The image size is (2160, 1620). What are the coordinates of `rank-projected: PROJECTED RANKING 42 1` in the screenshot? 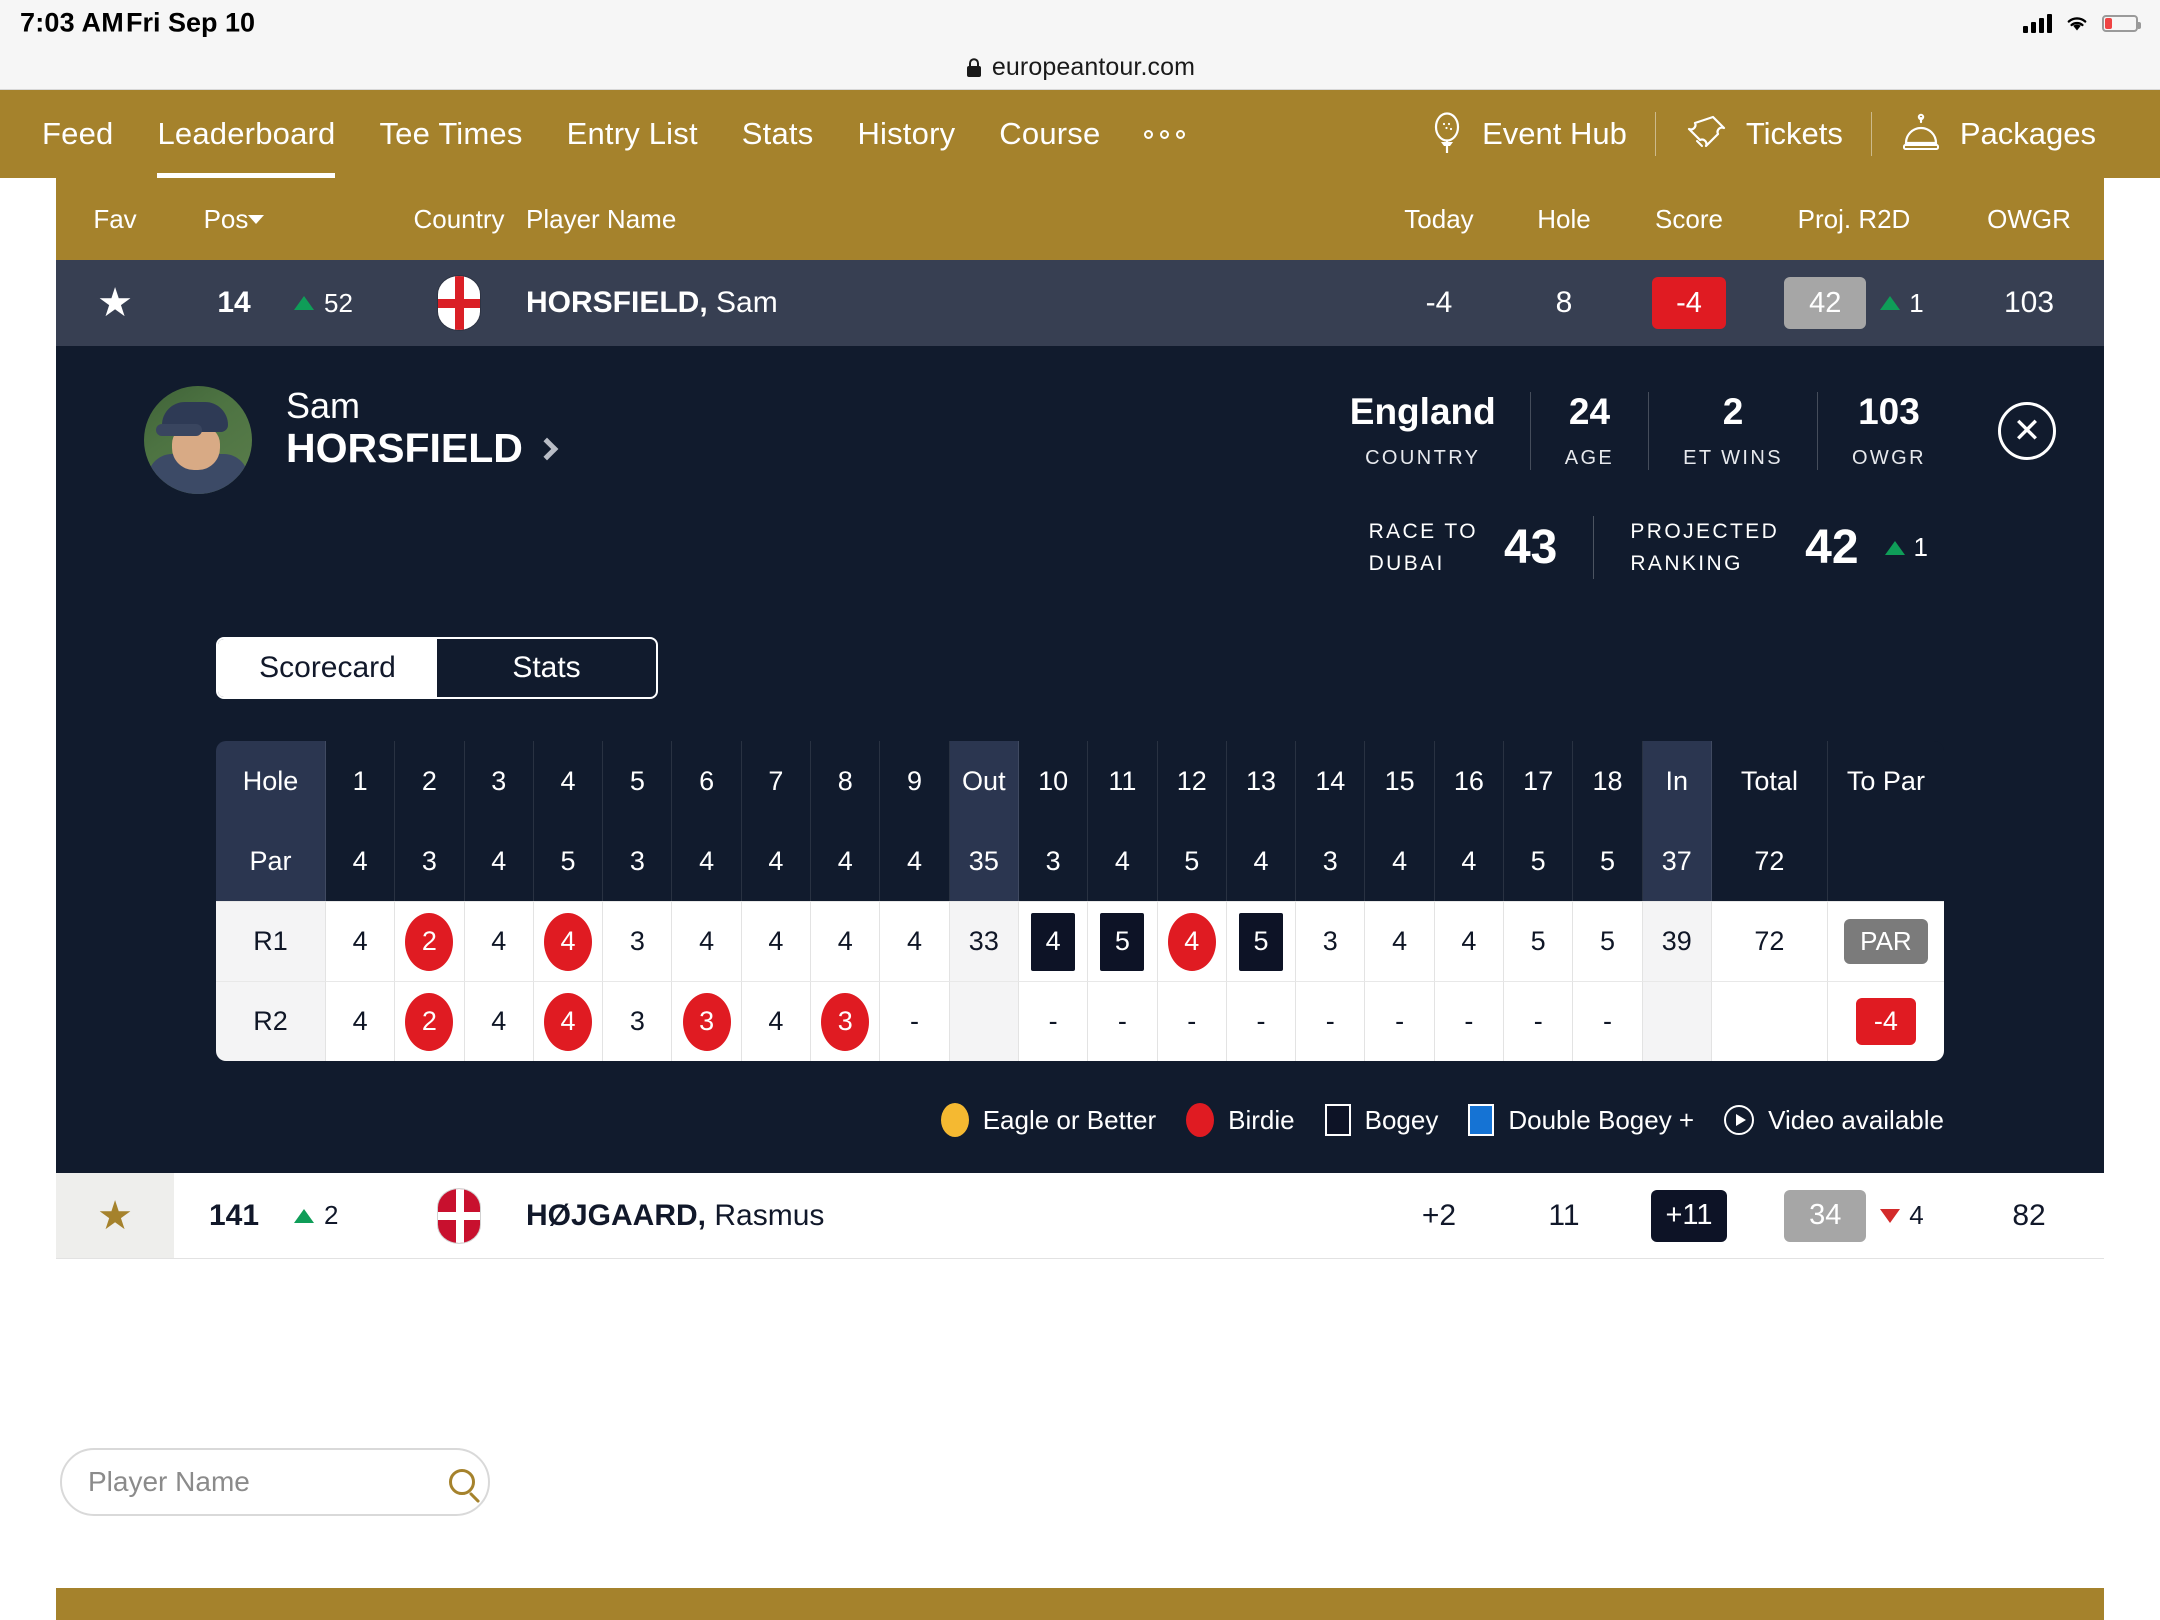 It's located at (1778, 547).